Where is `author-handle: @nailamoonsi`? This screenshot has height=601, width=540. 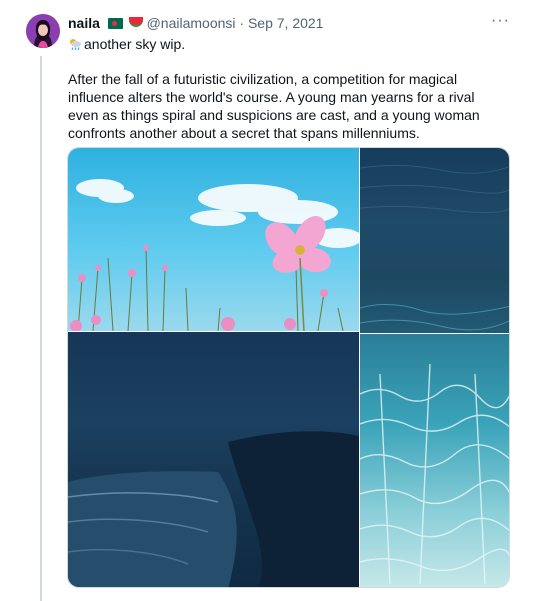 author-handle: @nailamoonsi is located at coordinates (191, 23).